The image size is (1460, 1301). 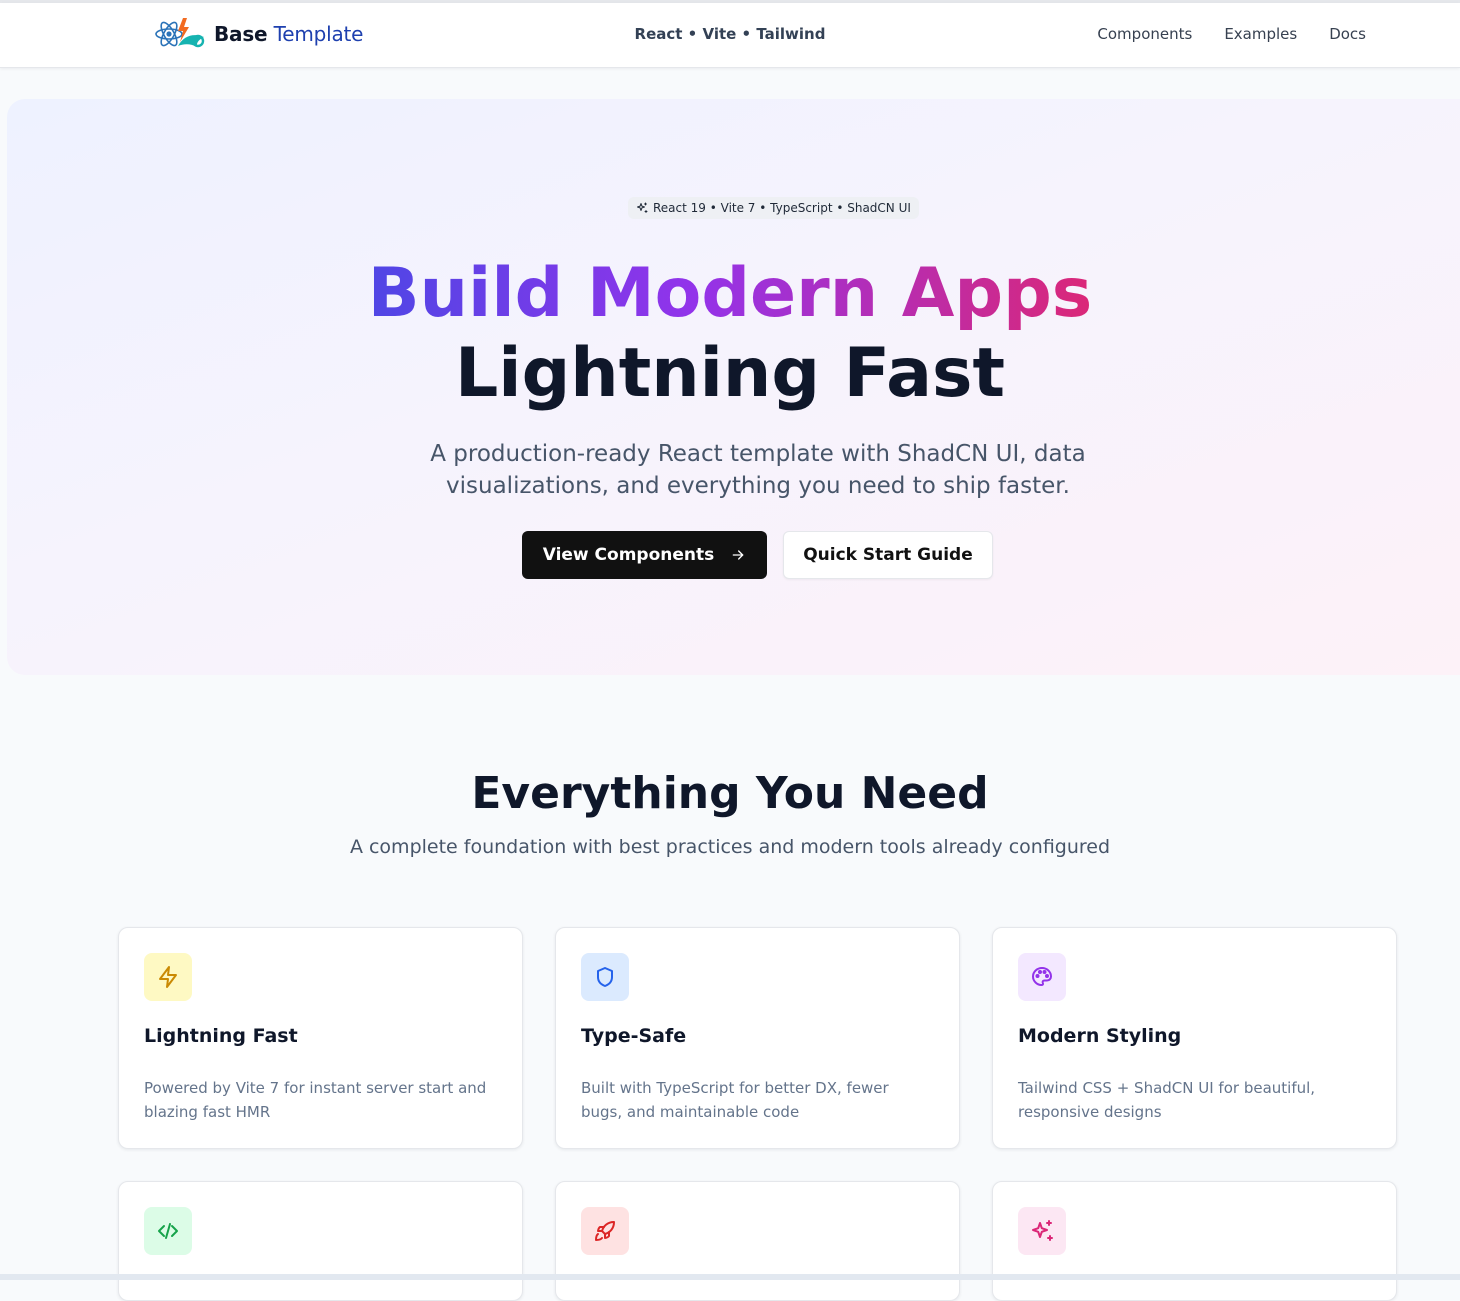 I want to click on nav-link-docs: Docs, so click(x=1347, y=34).